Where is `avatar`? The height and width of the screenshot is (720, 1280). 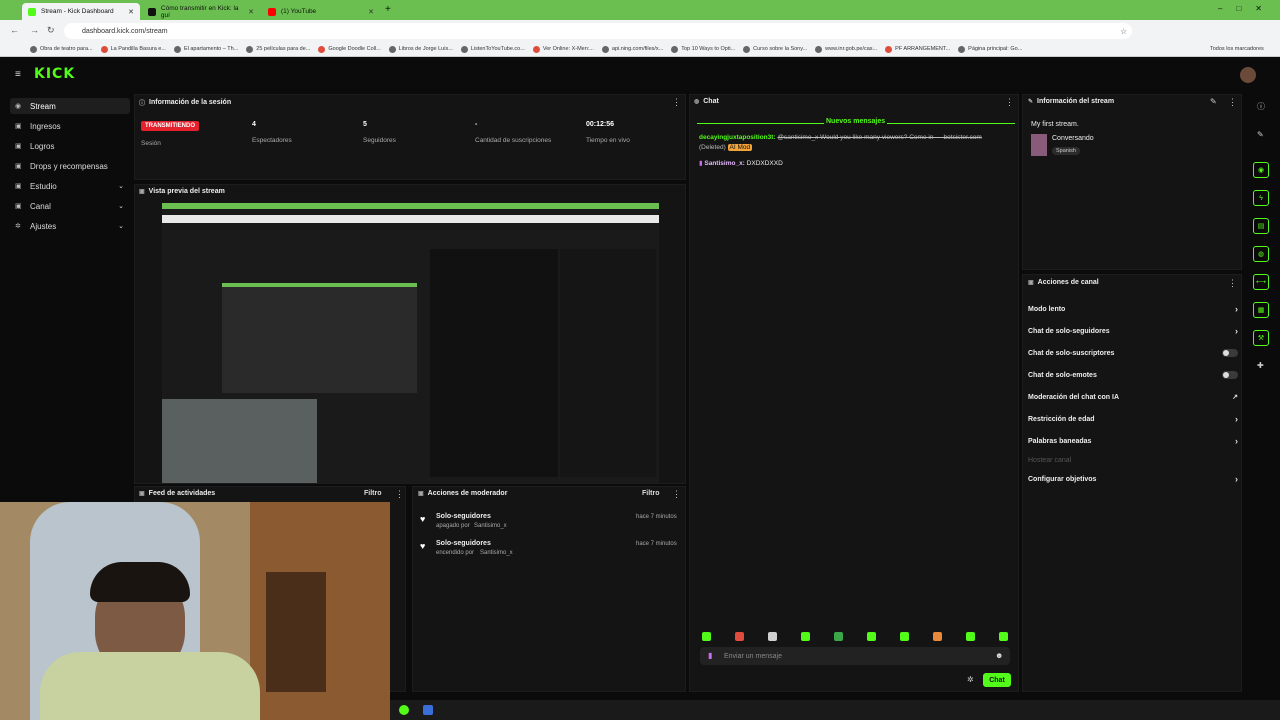 avatar is located at coordinates (1248, 75).